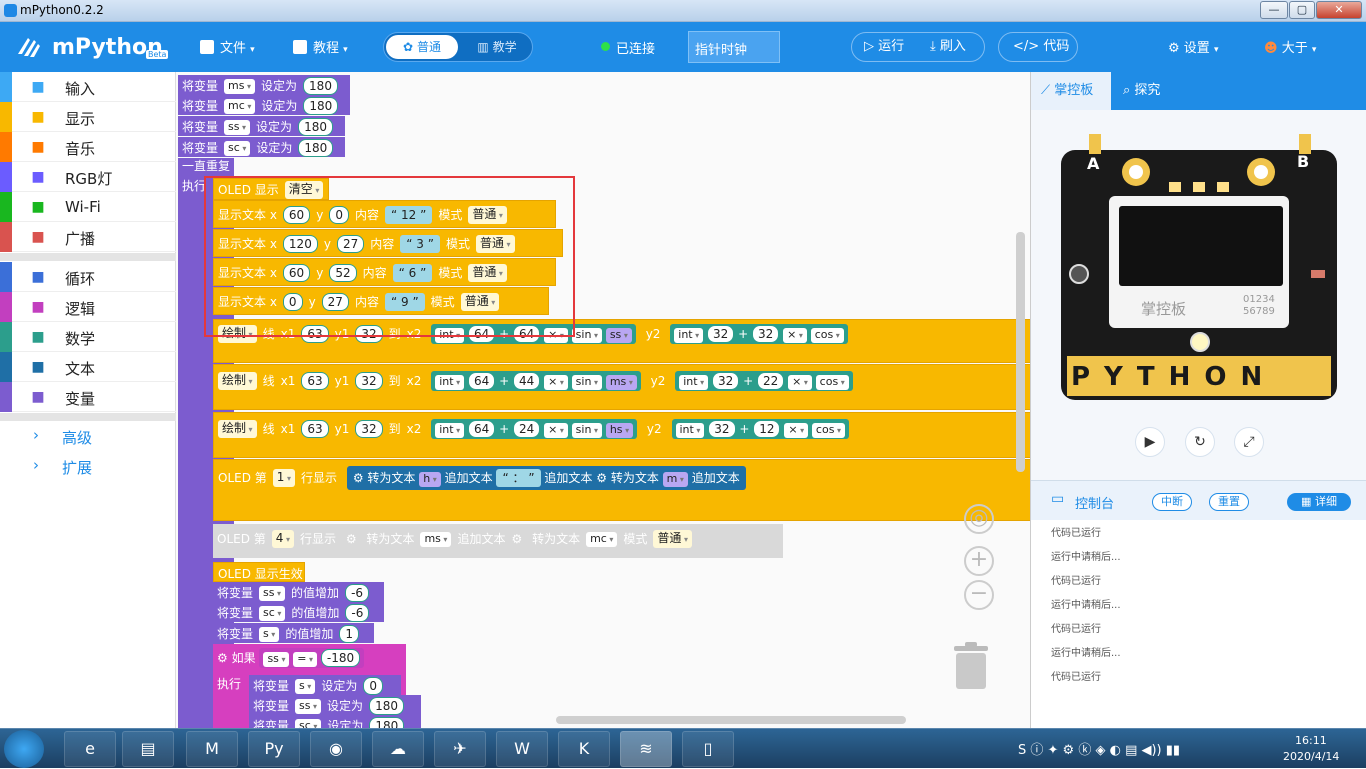 Image resolution: width=1366 pixels, height=769 pixels. Describe the element at coordinates (148, 749) in the screenshot. I see `file-explorer-icon: ▤` at that location.